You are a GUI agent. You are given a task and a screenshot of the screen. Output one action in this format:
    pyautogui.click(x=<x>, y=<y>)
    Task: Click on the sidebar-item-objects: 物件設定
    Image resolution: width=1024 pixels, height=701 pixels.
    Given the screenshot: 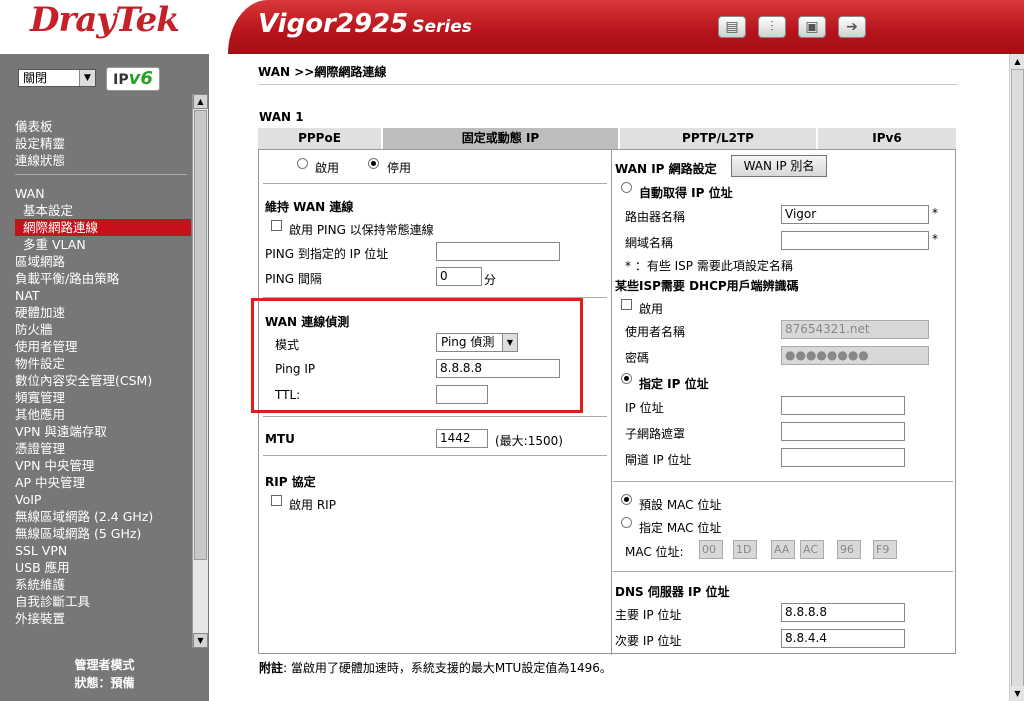 What is the action you would take?
    pyautogui.click(x=40, y=363)
    